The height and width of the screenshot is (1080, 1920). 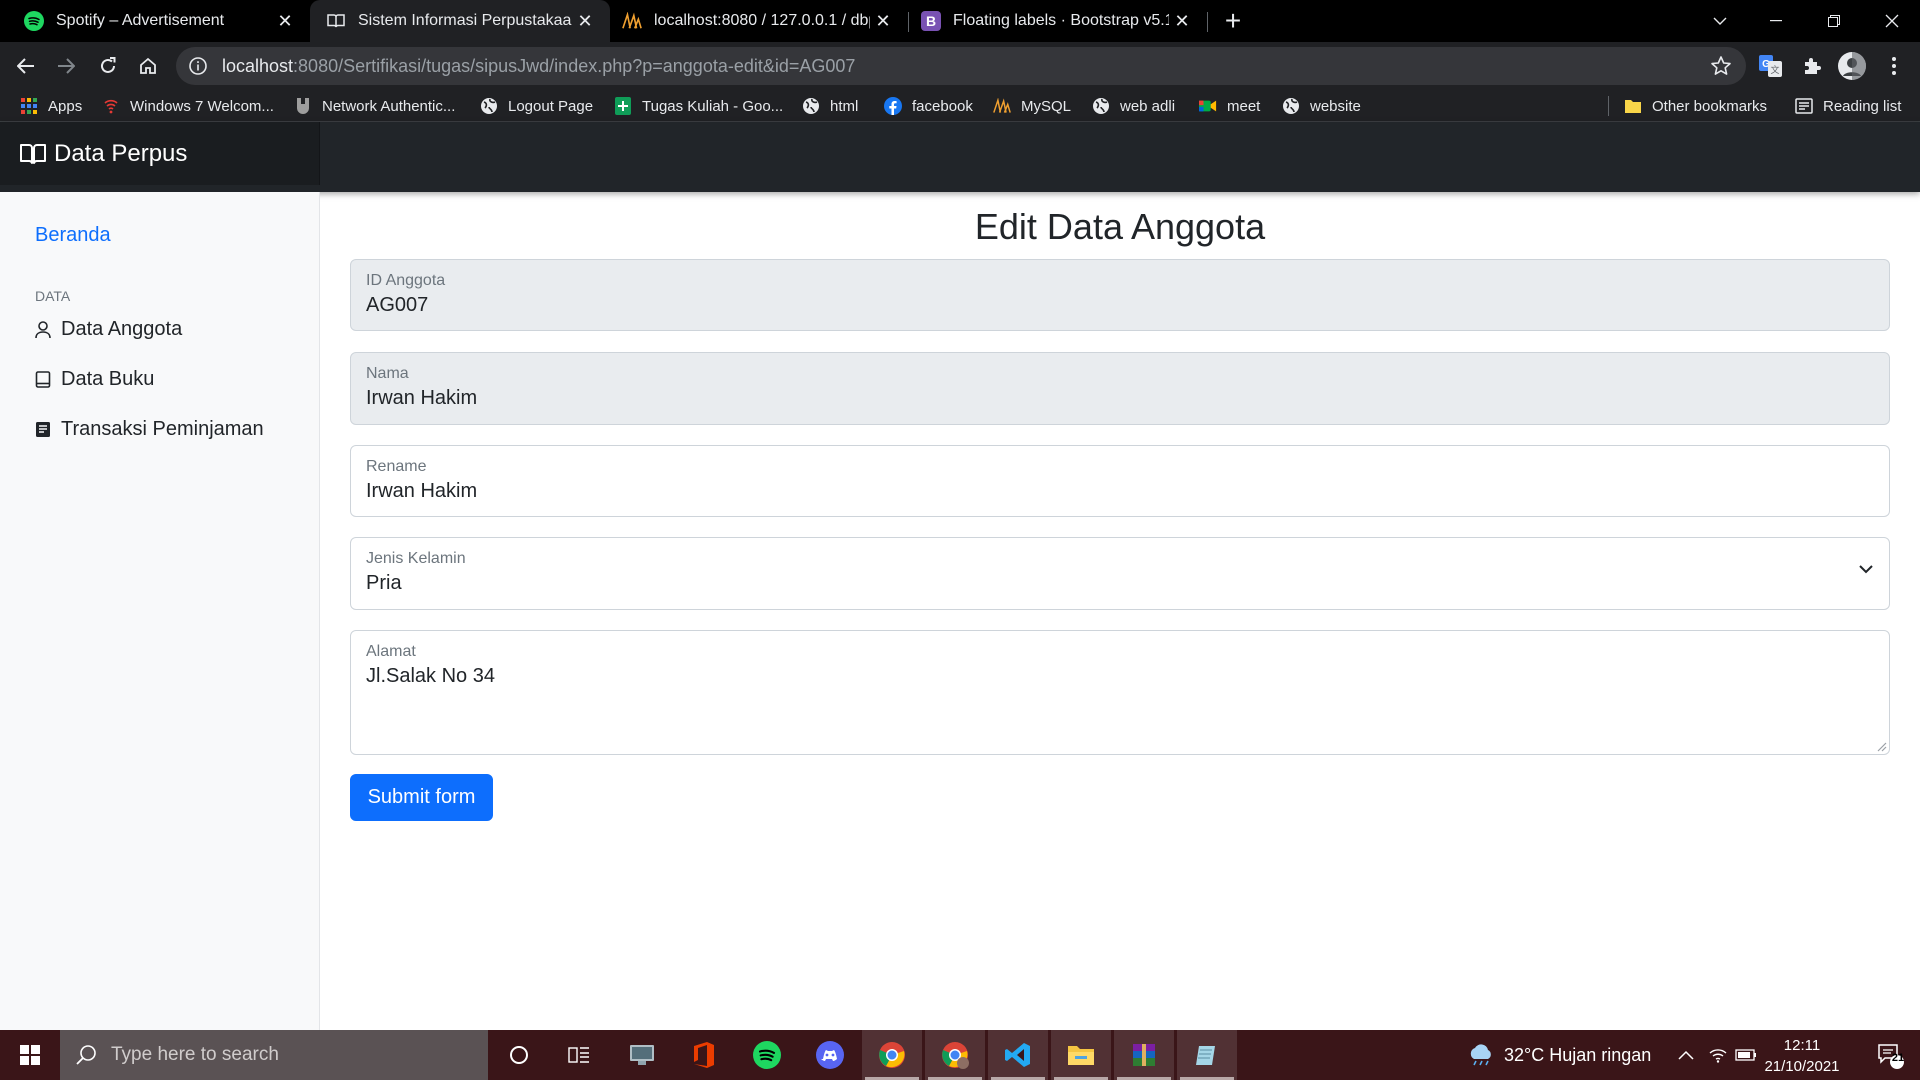 I want to click on sidebar-item-label: Beranda, so click(x=73, y=235).